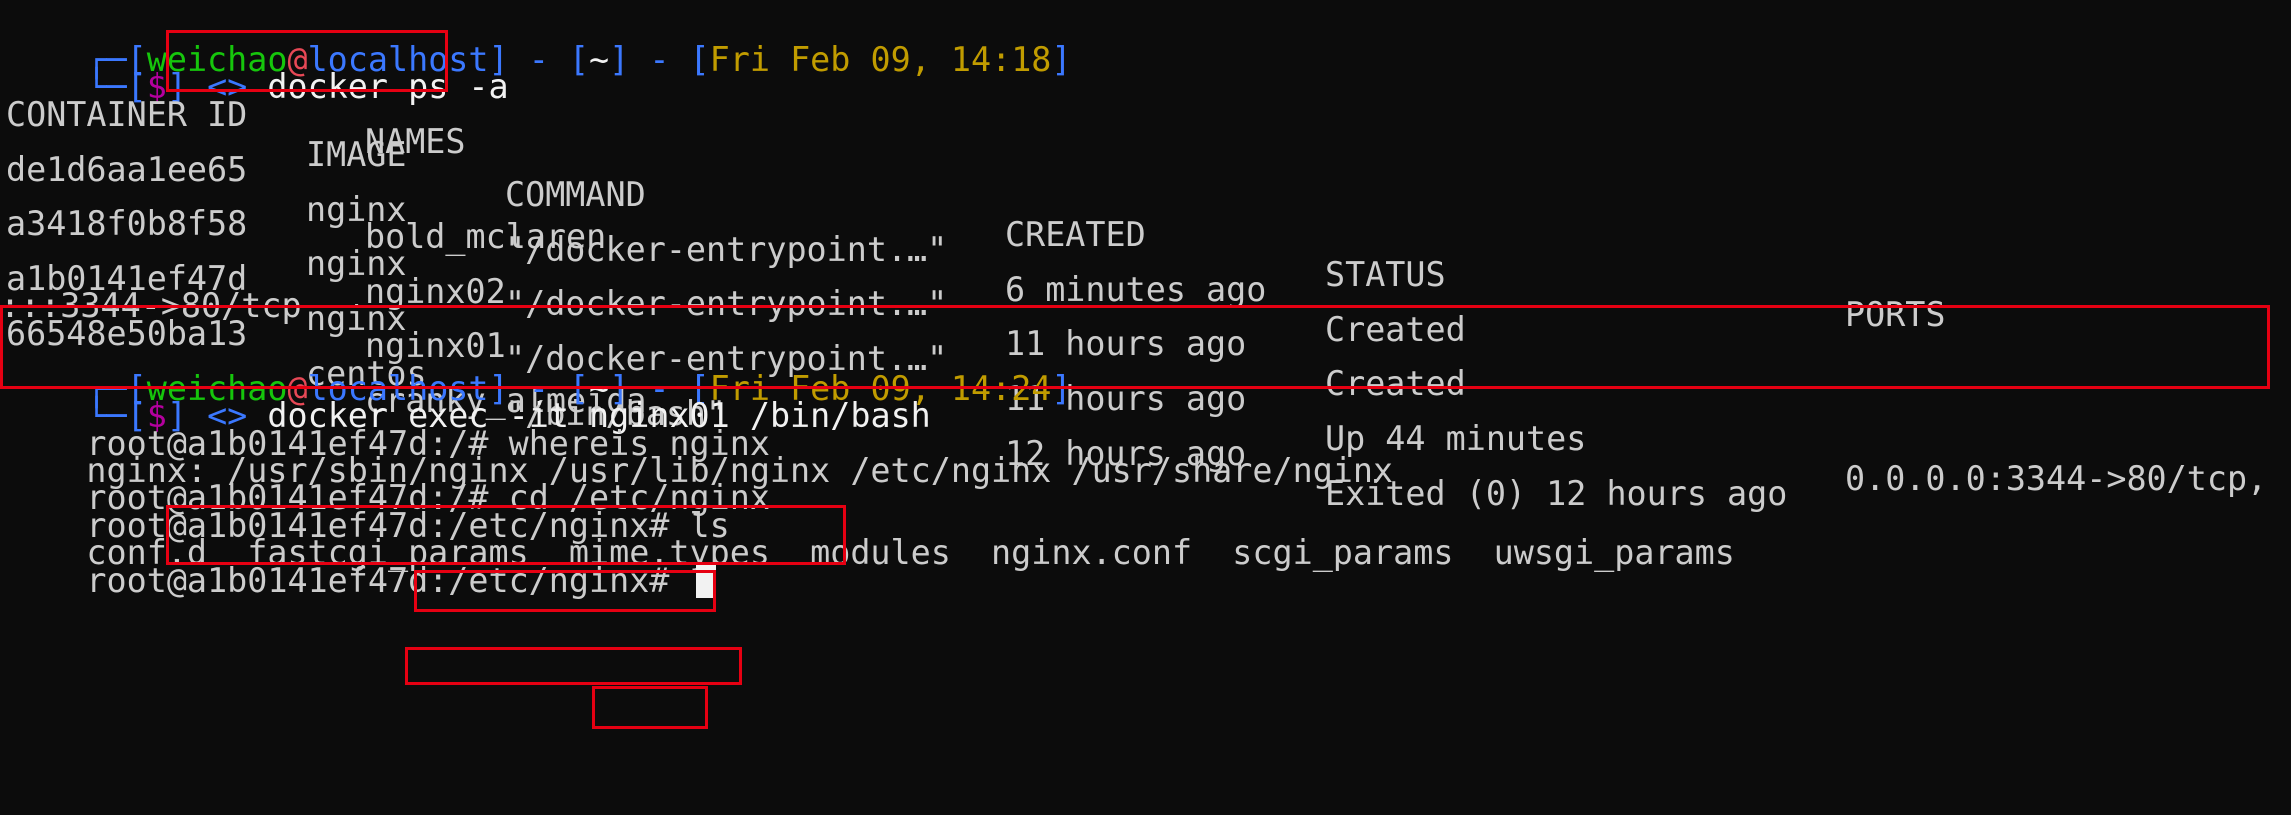 The image size is (2291, 815). What do you see at coordinates (573, 666) in the screenshot?
I see `annotation-box-cd` at bounding box center [573, 666].